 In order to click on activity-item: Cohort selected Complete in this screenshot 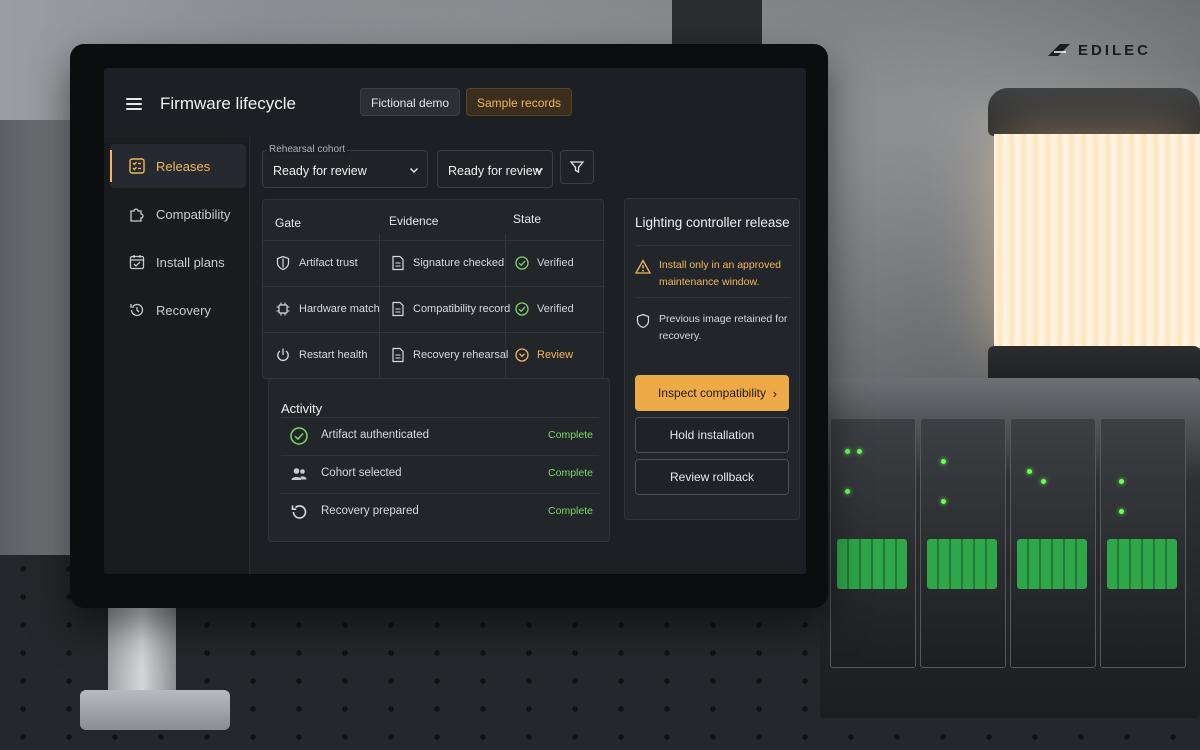, I will do `click(440, 473)`.